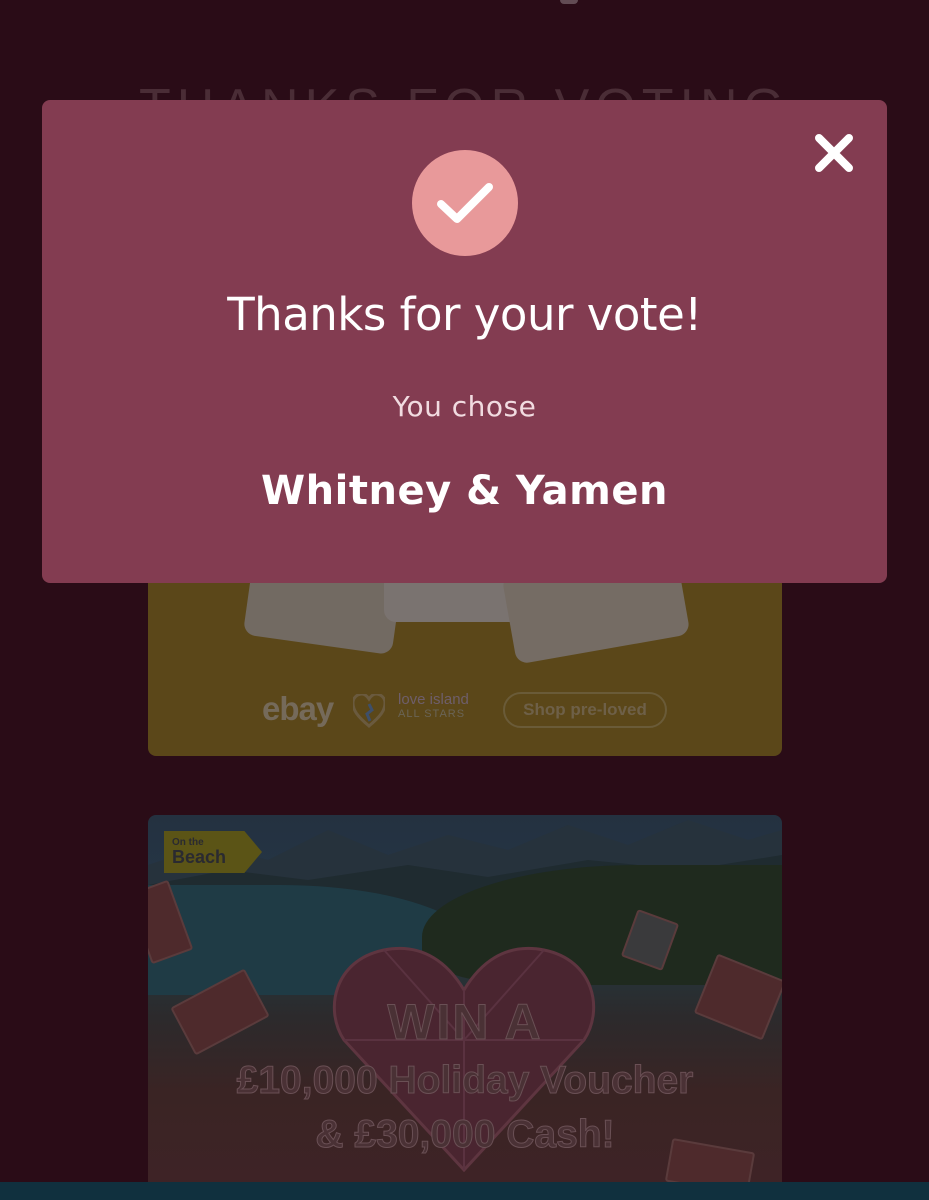 Image resolution: width=929 pixels, height=1200 pixels. I want to click on promo-line-2: £10,000 Holiday Voucher, so click(465, 1081).